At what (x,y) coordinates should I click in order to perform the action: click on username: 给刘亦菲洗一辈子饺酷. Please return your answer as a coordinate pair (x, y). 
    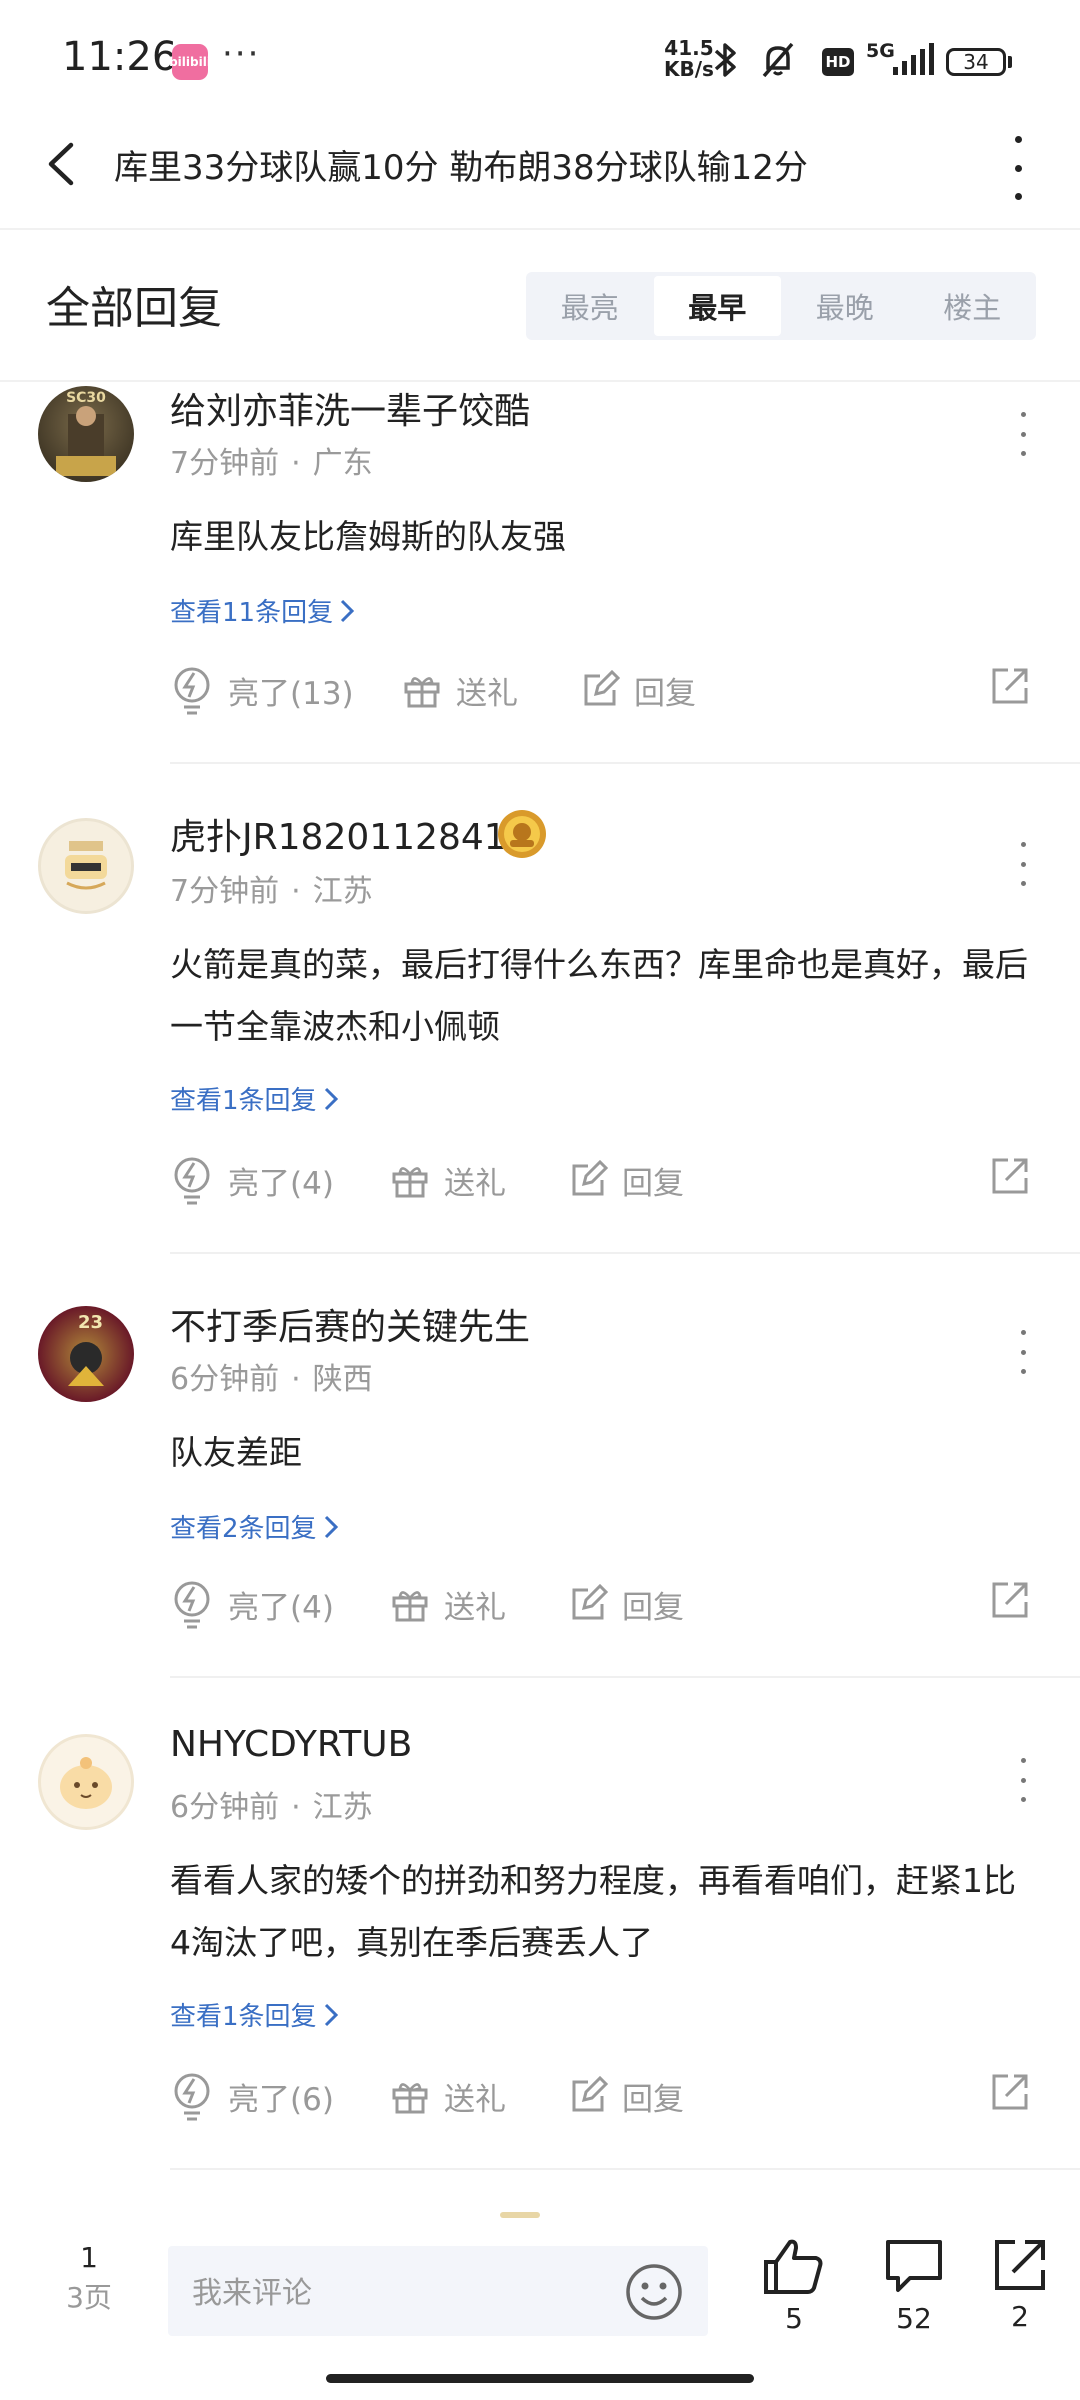
    Looking at the image, I should click on (350, 408).